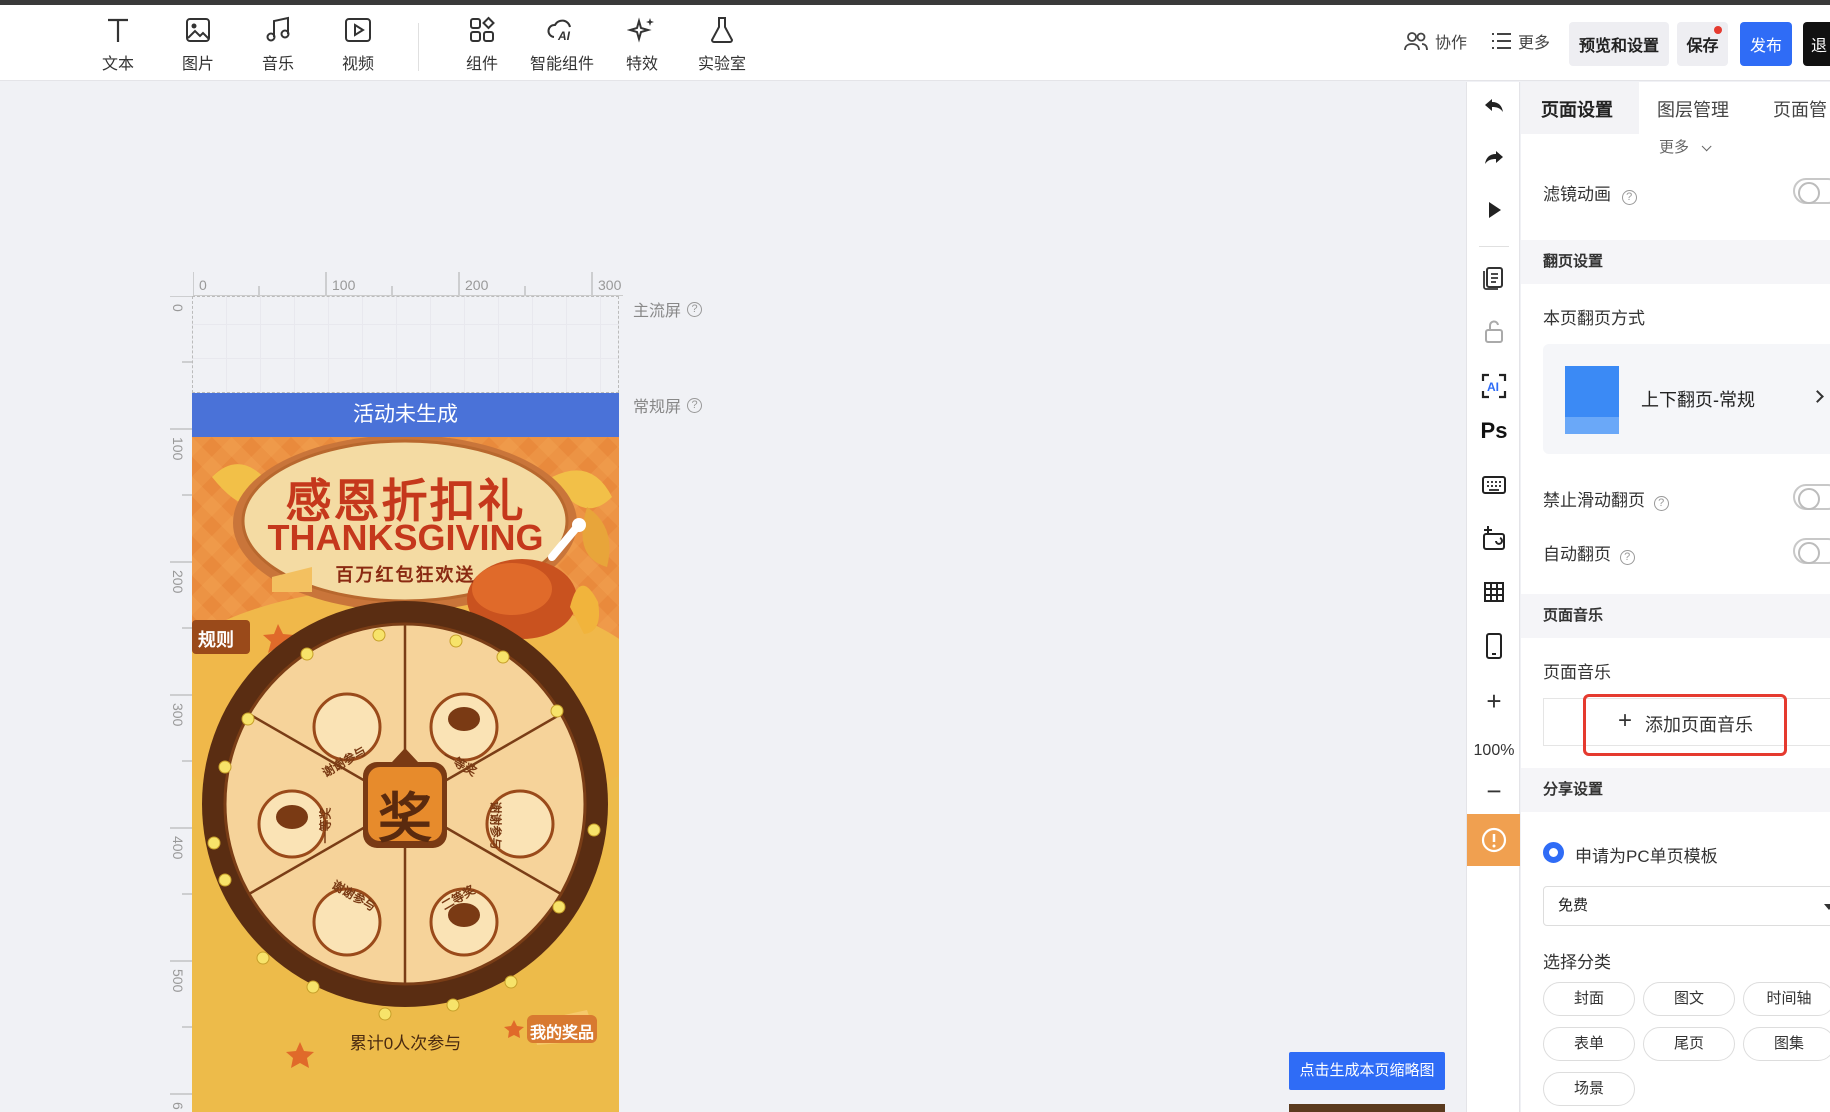  I want to click on undo-button, so click(1494, 108).